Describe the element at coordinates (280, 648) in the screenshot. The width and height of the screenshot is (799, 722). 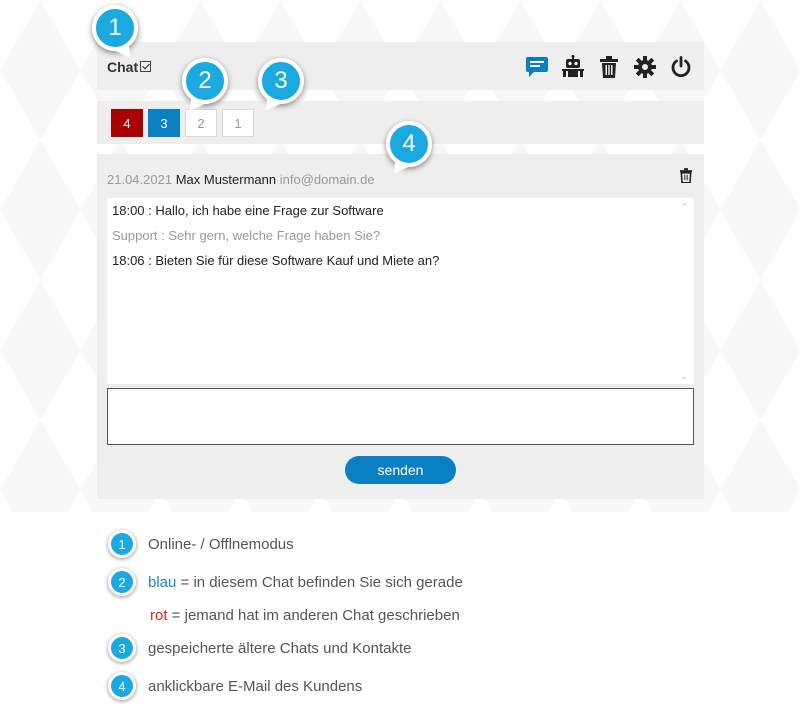
I see `legend-text: gespeicherte ältere Chats und Kontakte` at that location.